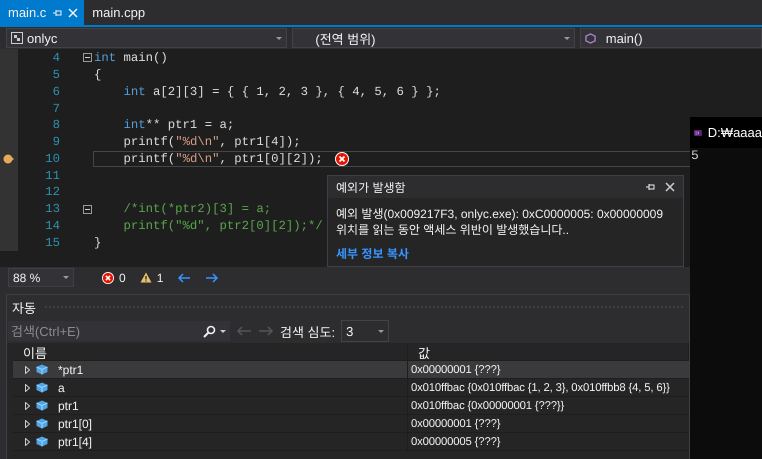 This screenshot has width=762, height=459. What do you see at coordinates (282, 92) in the screenshot?
I see `code-line: int a[2][3] = { { 1, 2, 3 }, { 4, 5, 6 } };` at bounding box center [282, 92].